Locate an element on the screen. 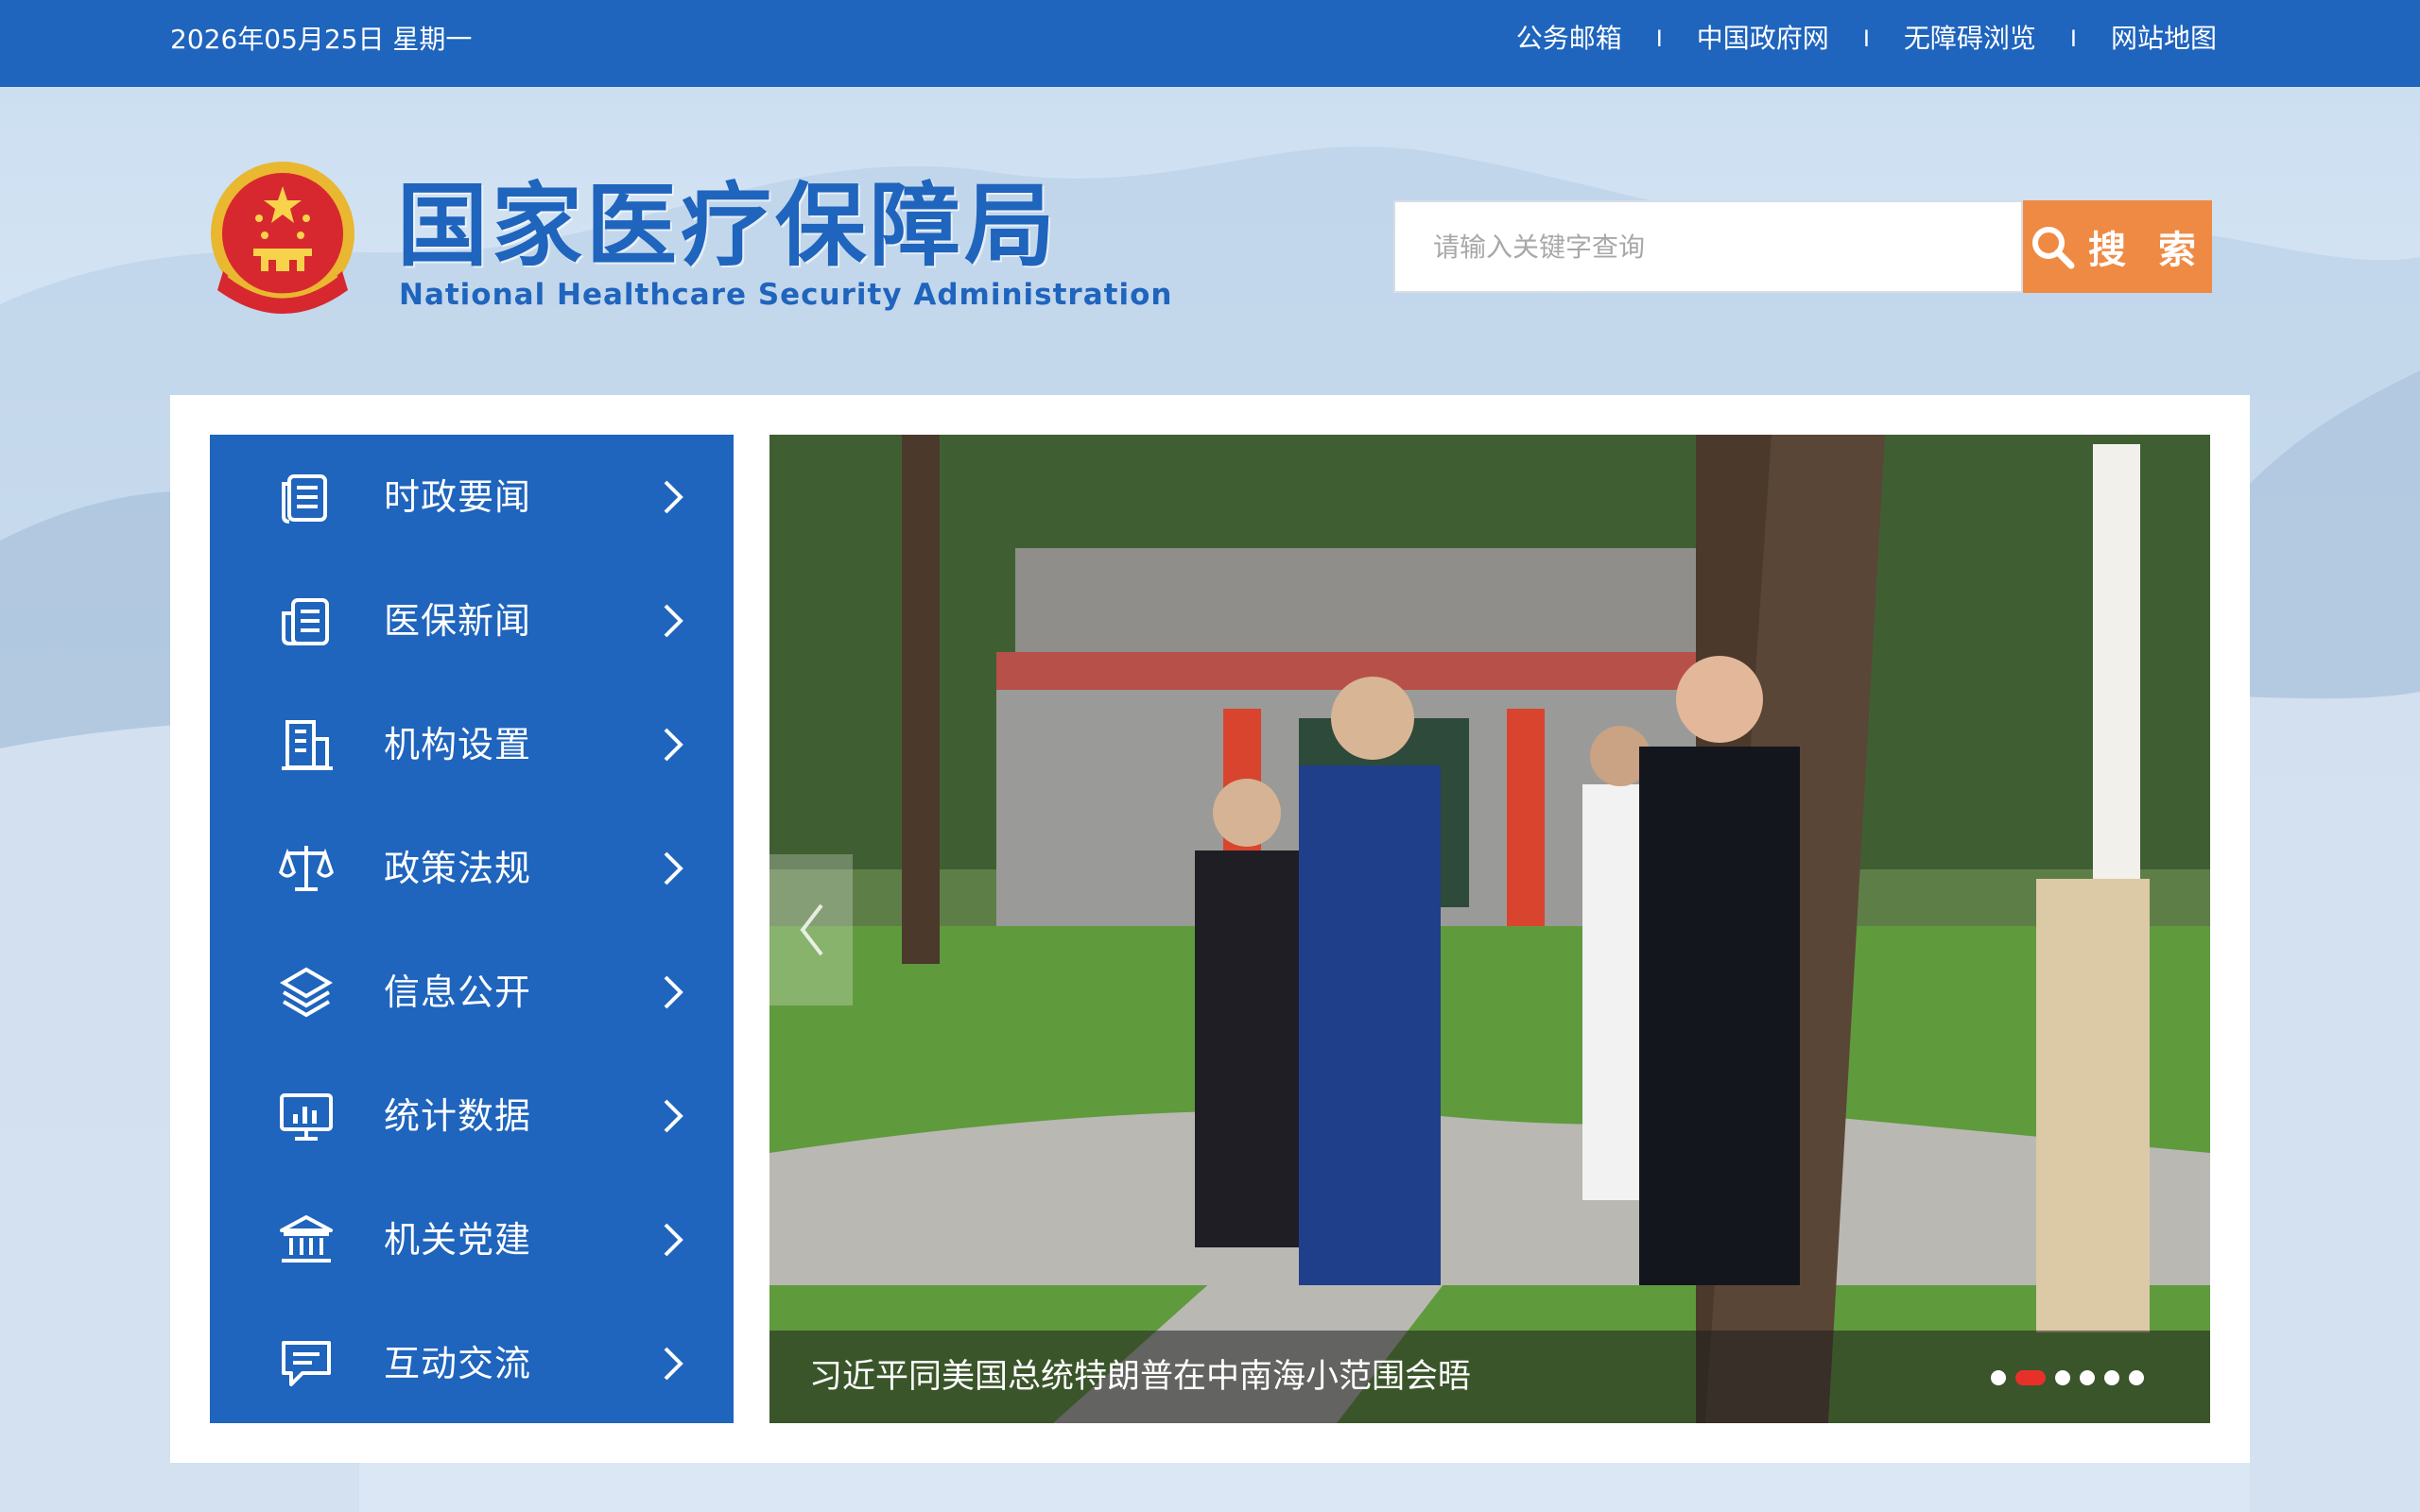  search-box is located at coordinates (1708, 246).